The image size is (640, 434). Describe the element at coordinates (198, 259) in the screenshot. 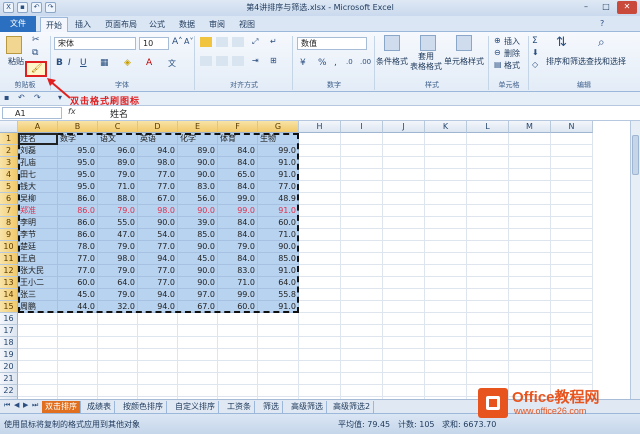

I see `table-cell: 45.0` at that location.